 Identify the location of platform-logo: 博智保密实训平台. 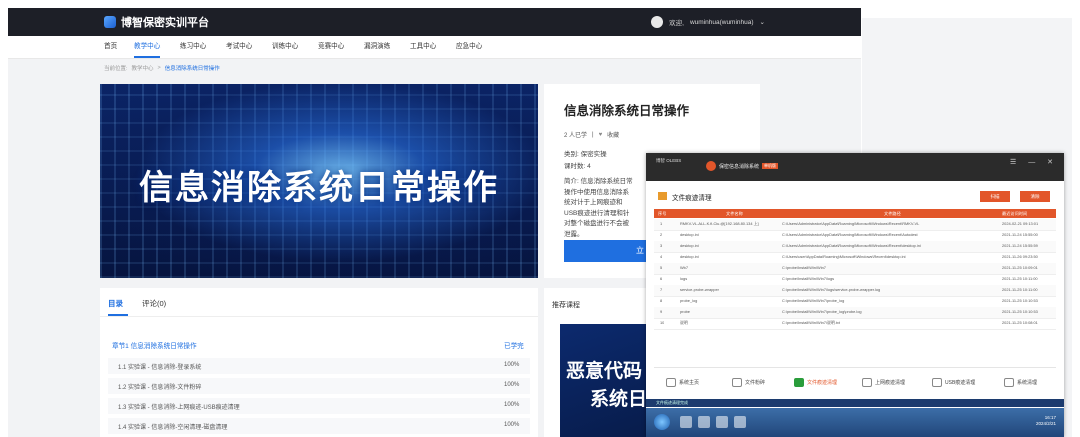
(156, 22).